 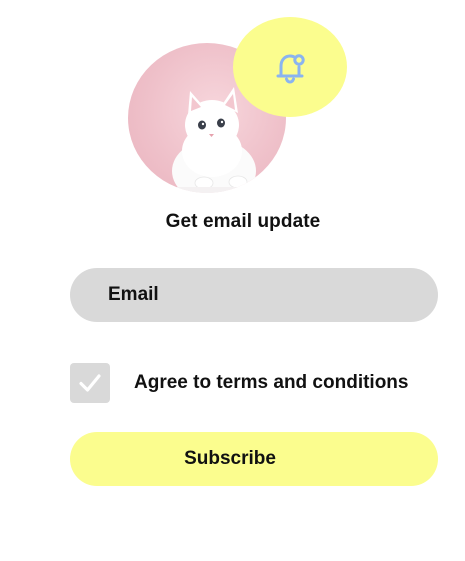 I want to click on bell-icon, so click(x=290, y=69).